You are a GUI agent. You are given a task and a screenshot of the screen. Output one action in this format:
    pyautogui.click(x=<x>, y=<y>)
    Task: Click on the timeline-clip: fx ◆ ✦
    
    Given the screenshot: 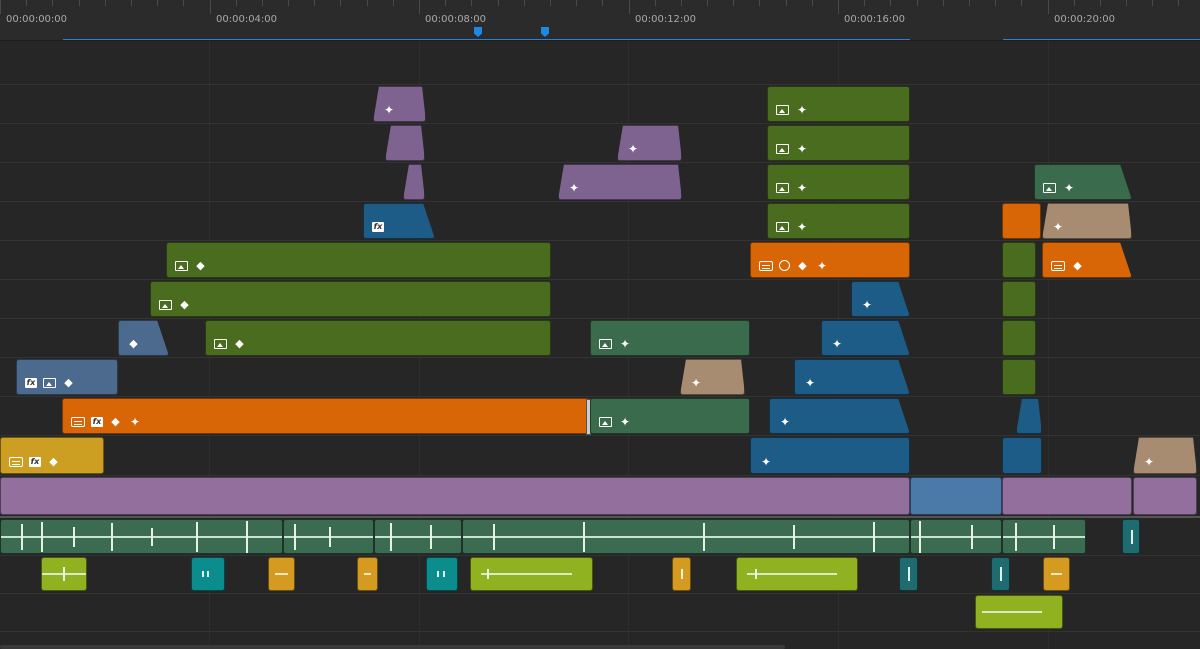 What is the action you would take?
    pyautogui.click(x=326, y=416)
    